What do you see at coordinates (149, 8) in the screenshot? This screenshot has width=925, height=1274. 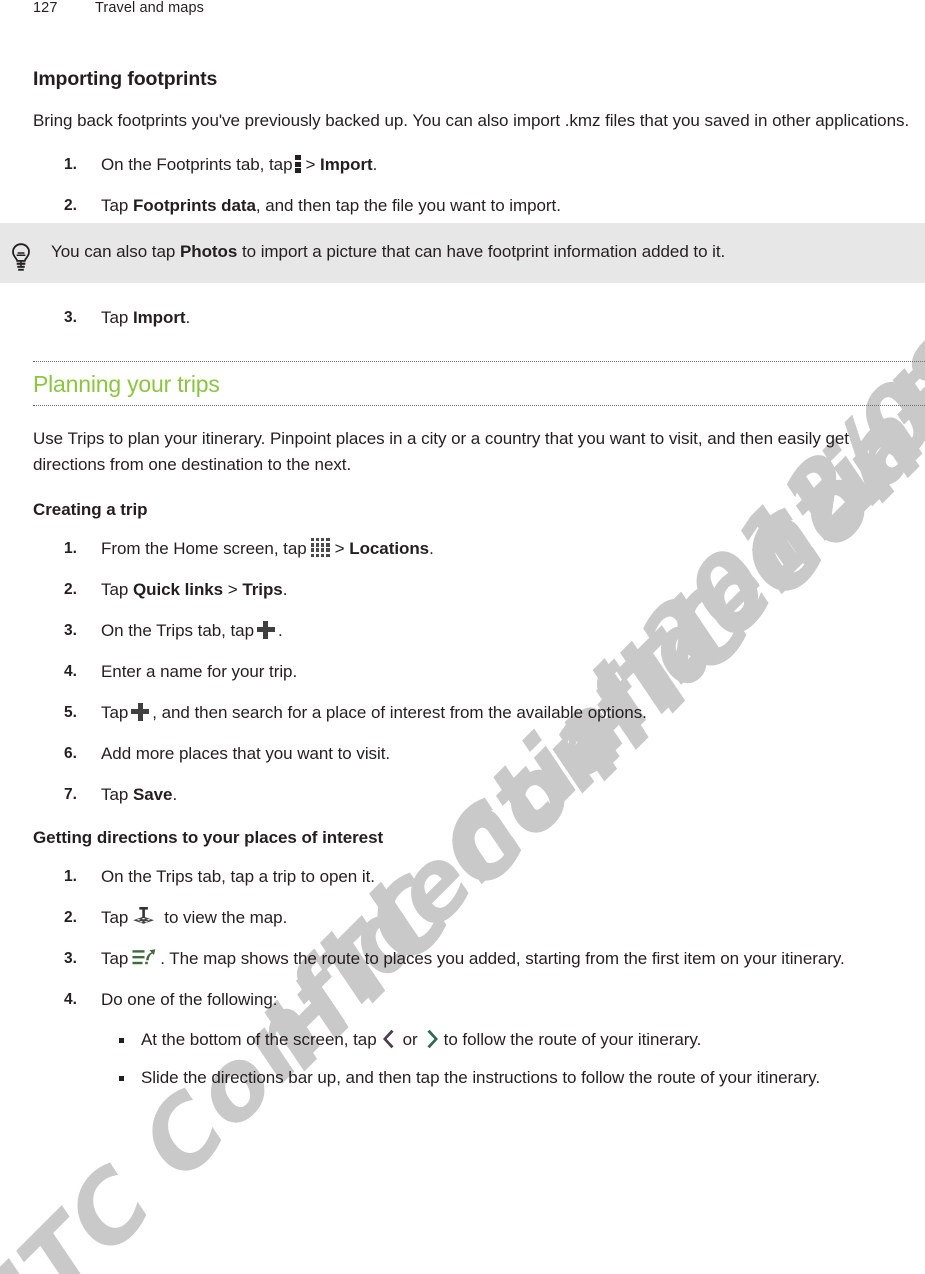 I see `chapter-name: Travel and maps` at bounding box center [149, 8].